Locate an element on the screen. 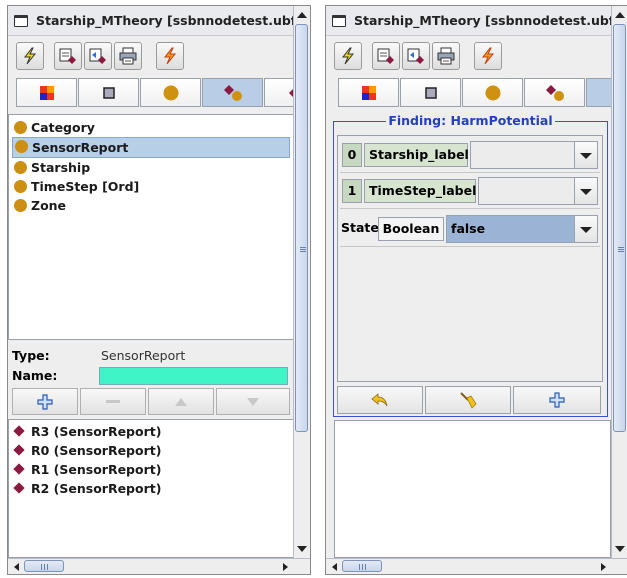  instance-item: R2 (SensorReport) is located at coordinates (151, 488).